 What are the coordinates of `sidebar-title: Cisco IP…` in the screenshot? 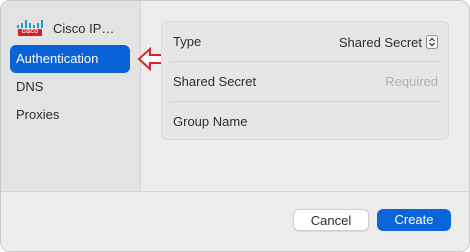 It's located at (84, 28).